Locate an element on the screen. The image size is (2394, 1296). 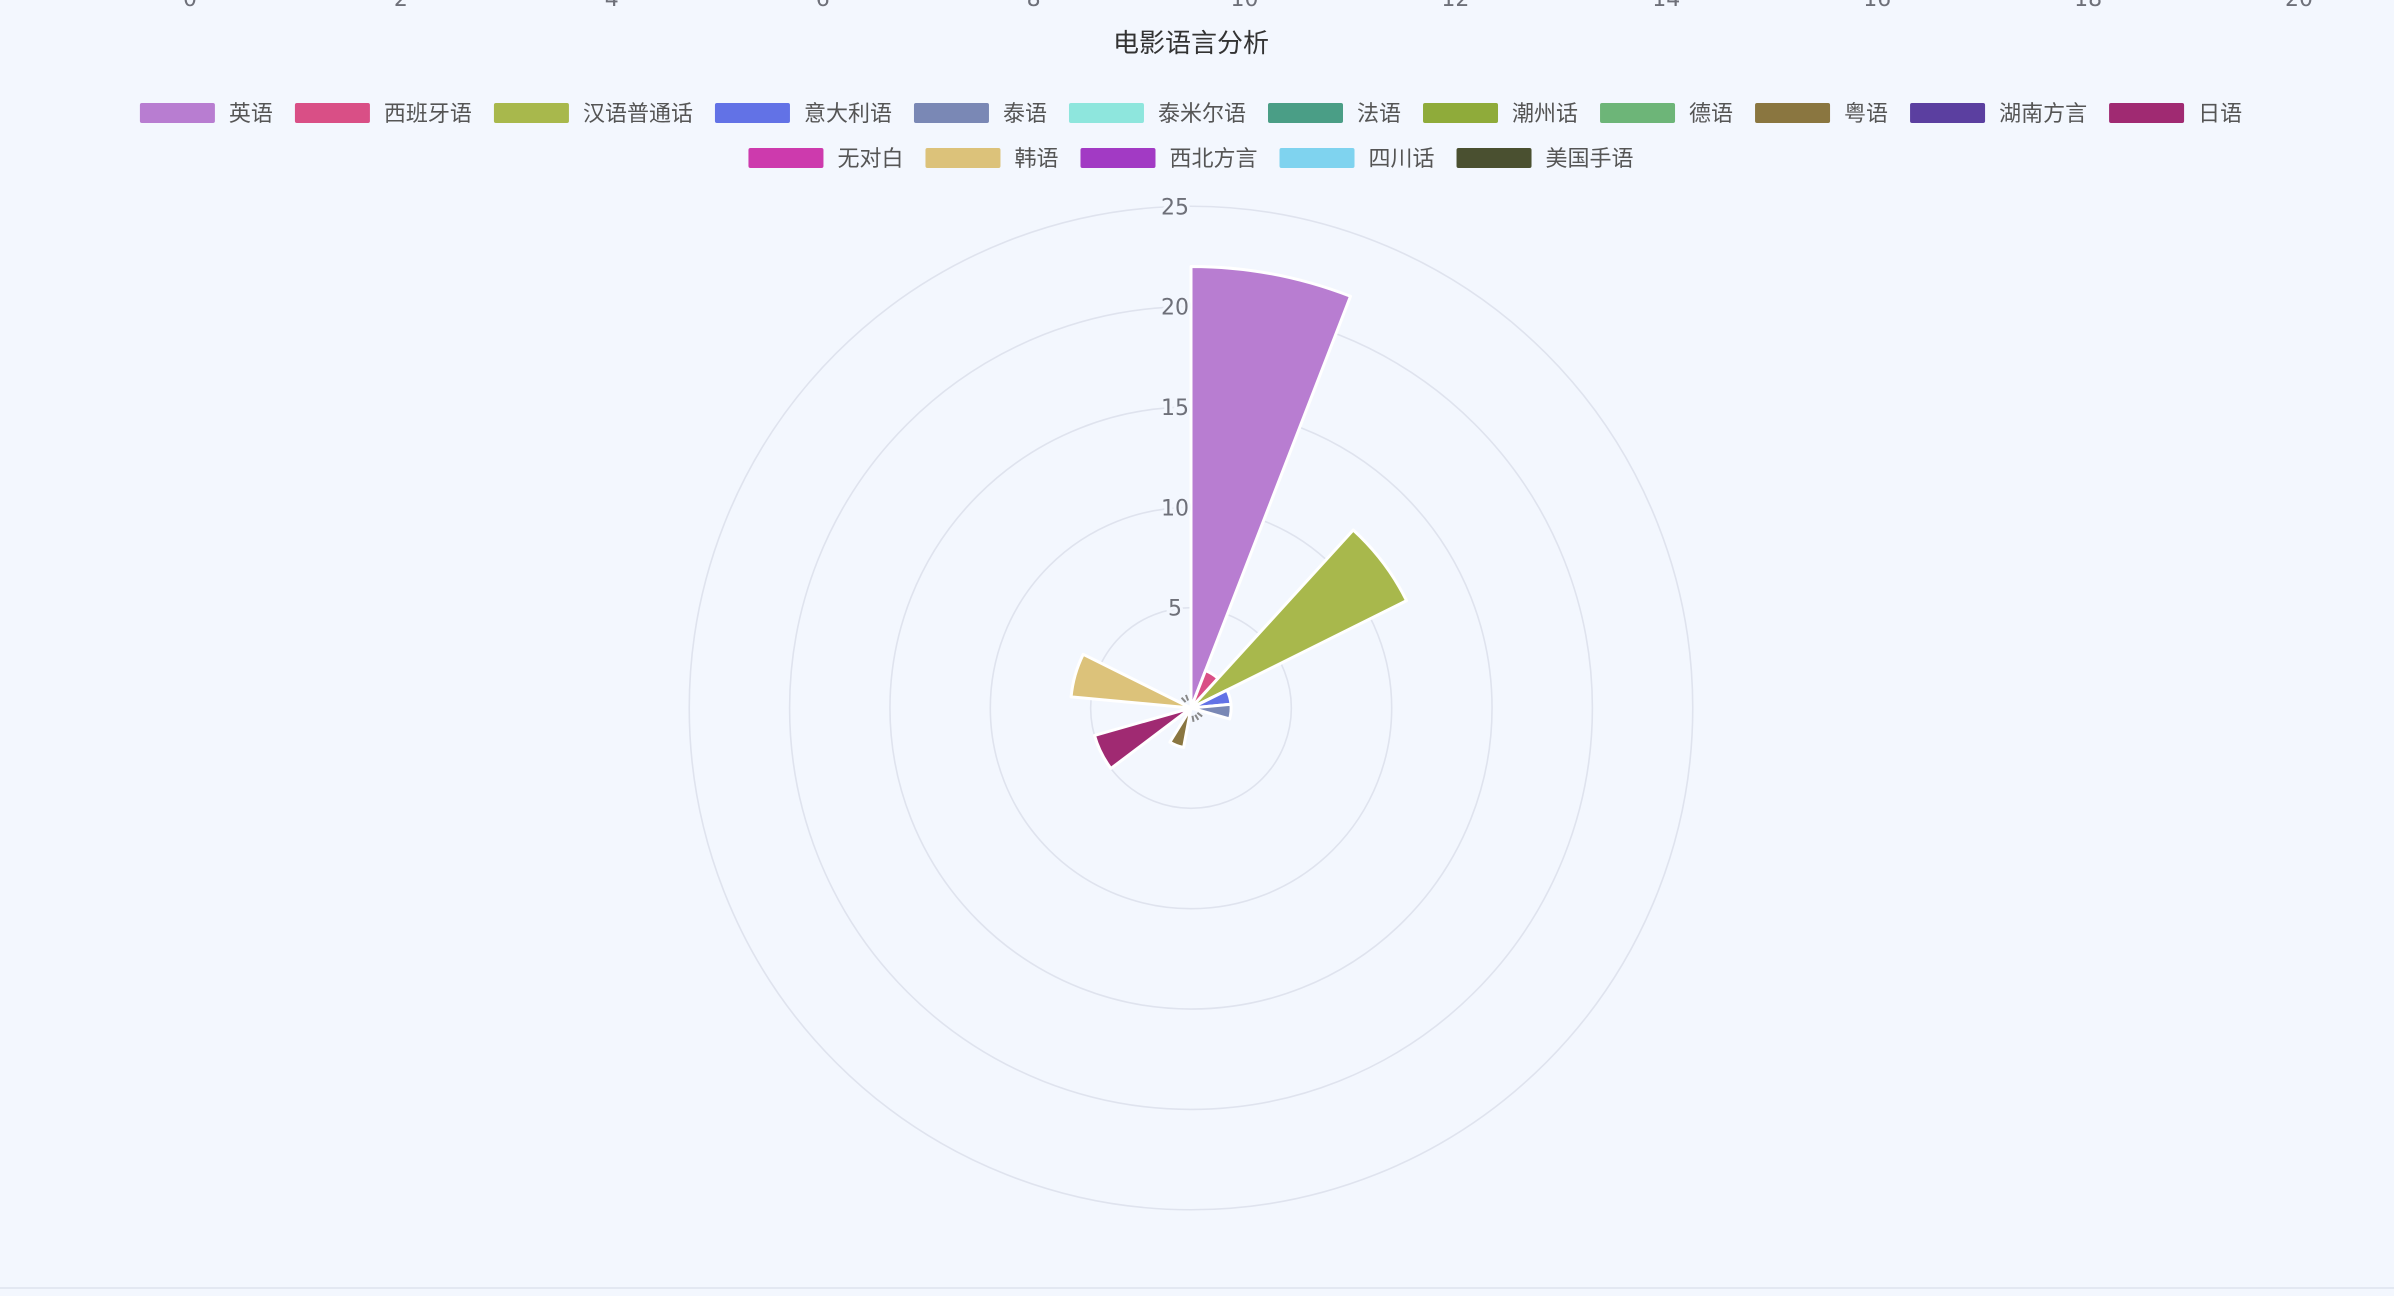
legend-item: 英语 is located at coordinates (206, 114).